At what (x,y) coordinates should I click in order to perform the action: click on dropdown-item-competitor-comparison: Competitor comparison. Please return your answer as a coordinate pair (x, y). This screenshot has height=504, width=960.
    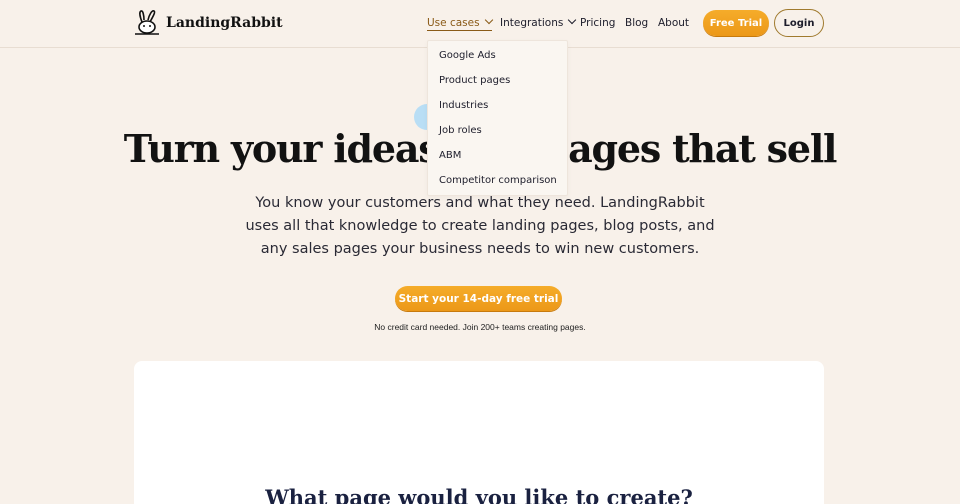
    Looking at the image, I should click on (498, 180).